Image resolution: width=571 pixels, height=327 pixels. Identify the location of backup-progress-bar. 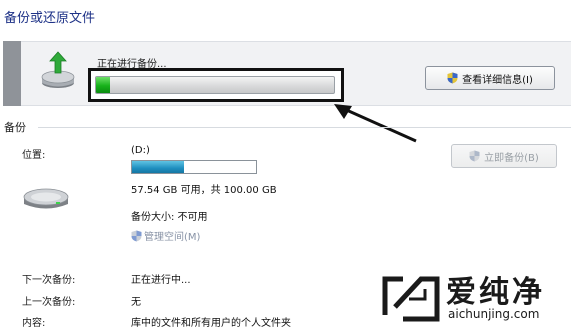
(215, 85).